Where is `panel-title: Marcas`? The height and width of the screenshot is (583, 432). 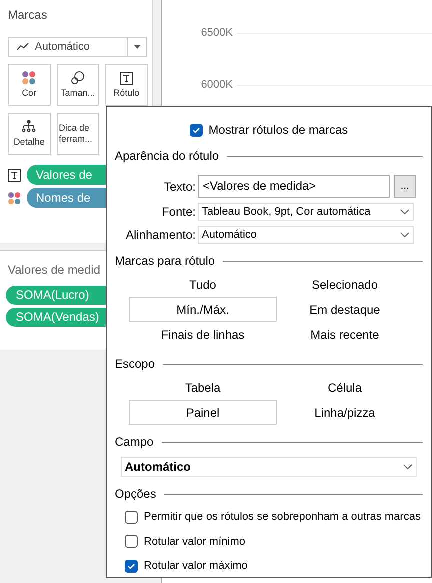 panel-title: Marcas is located at coordinates (28, 15).